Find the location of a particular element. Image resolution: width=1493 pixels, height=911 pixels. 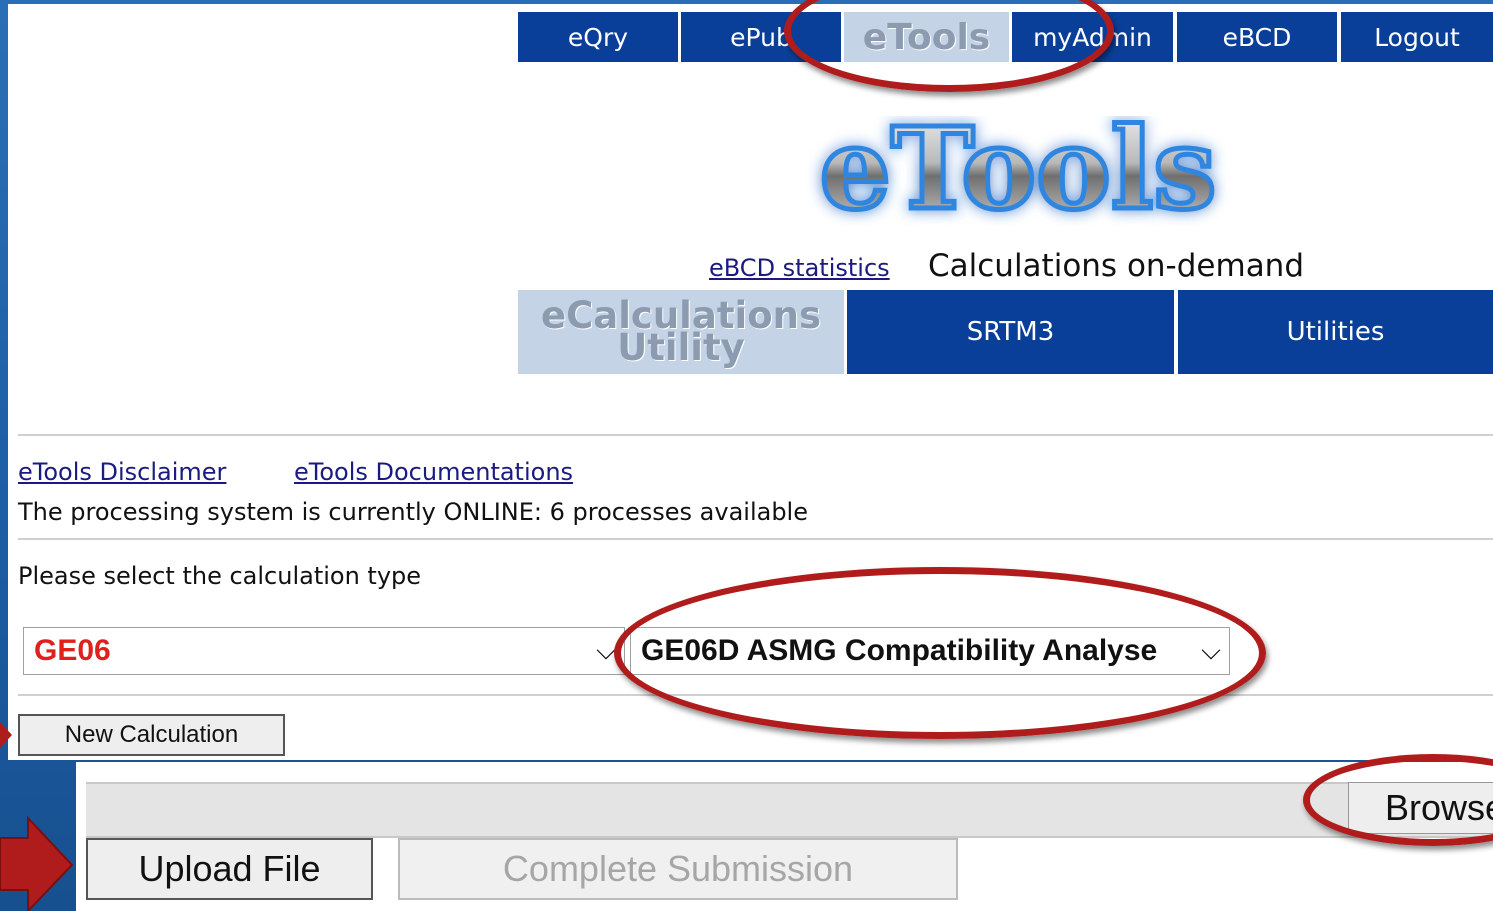

red-arrow-tip-icon is located at coordinates (6, 735).